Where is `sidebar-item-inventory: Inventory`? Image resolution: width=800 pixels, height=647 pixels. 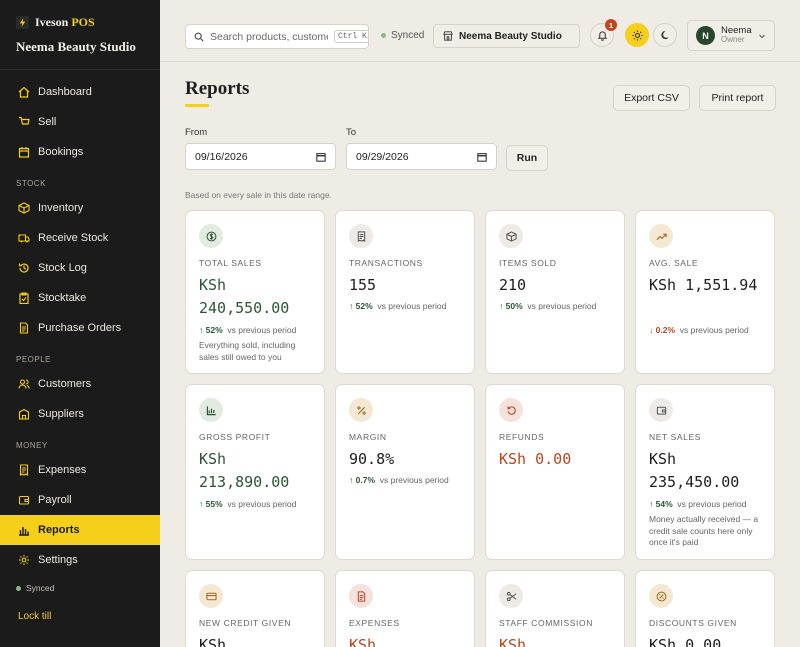
sidebar-item-inventory: Inventory is located at coordinates (80, 208).